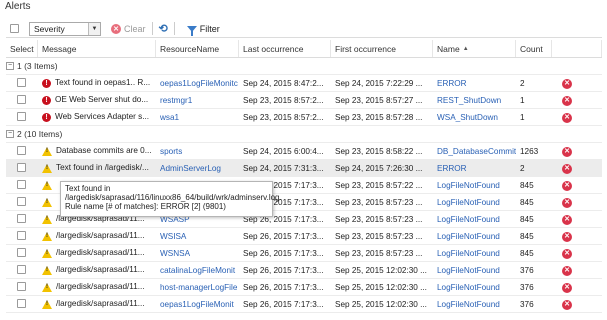 The height and width of the screenshot is (320, 607). I want to click on resource-link: catalinaLogFileMonit, so click(197, 270).